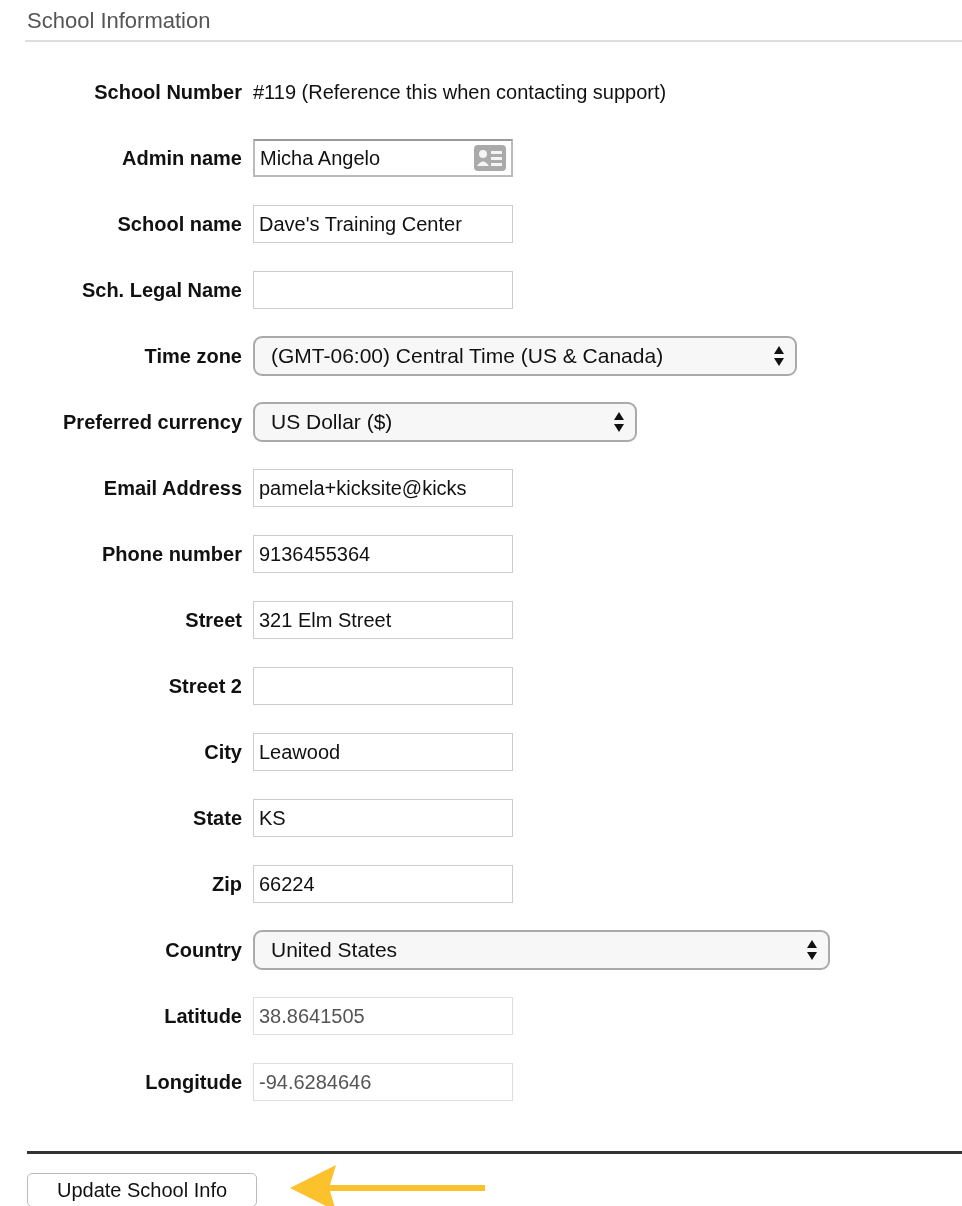 This screenshot has width=962, height=1206. Describe the element at coordinates (181, 158) in the screenshot. I see `field-label: Admin name` at that location.